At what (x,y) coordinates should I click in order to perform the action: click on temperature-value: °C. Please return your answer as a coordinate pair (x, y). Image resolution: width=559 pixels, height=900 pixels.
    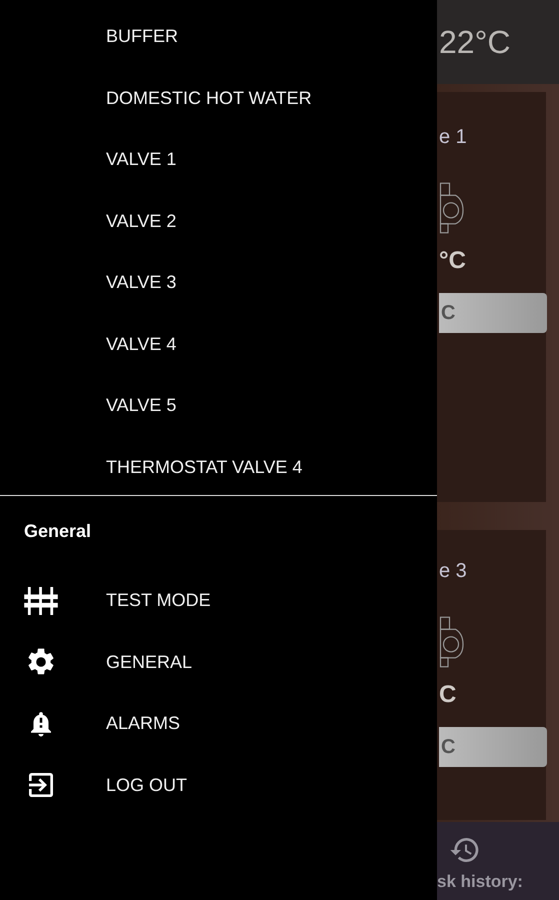
    Looking at the image, I should click on (452, 261).